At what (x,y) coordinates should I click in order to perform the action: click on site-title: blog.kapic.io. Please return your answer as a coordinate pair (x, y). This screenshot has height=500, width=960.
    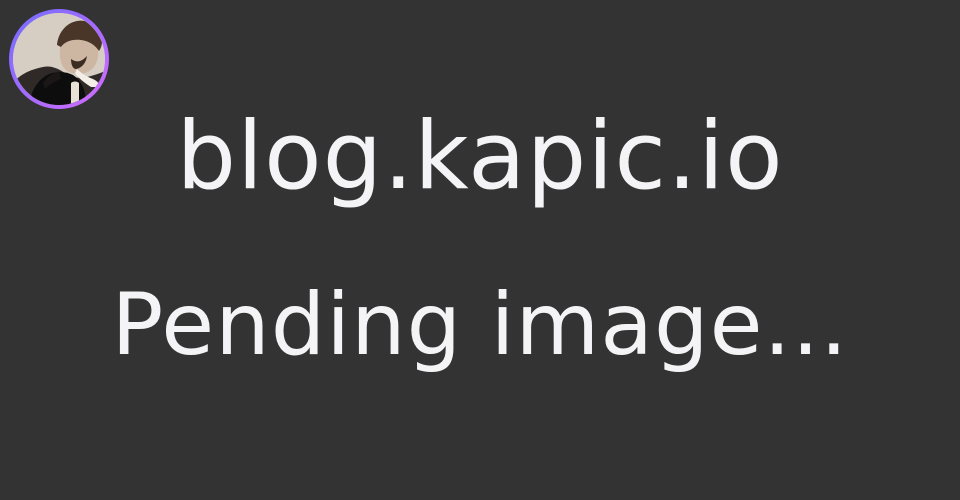
    Looking at the image, I should click on (480, 156).